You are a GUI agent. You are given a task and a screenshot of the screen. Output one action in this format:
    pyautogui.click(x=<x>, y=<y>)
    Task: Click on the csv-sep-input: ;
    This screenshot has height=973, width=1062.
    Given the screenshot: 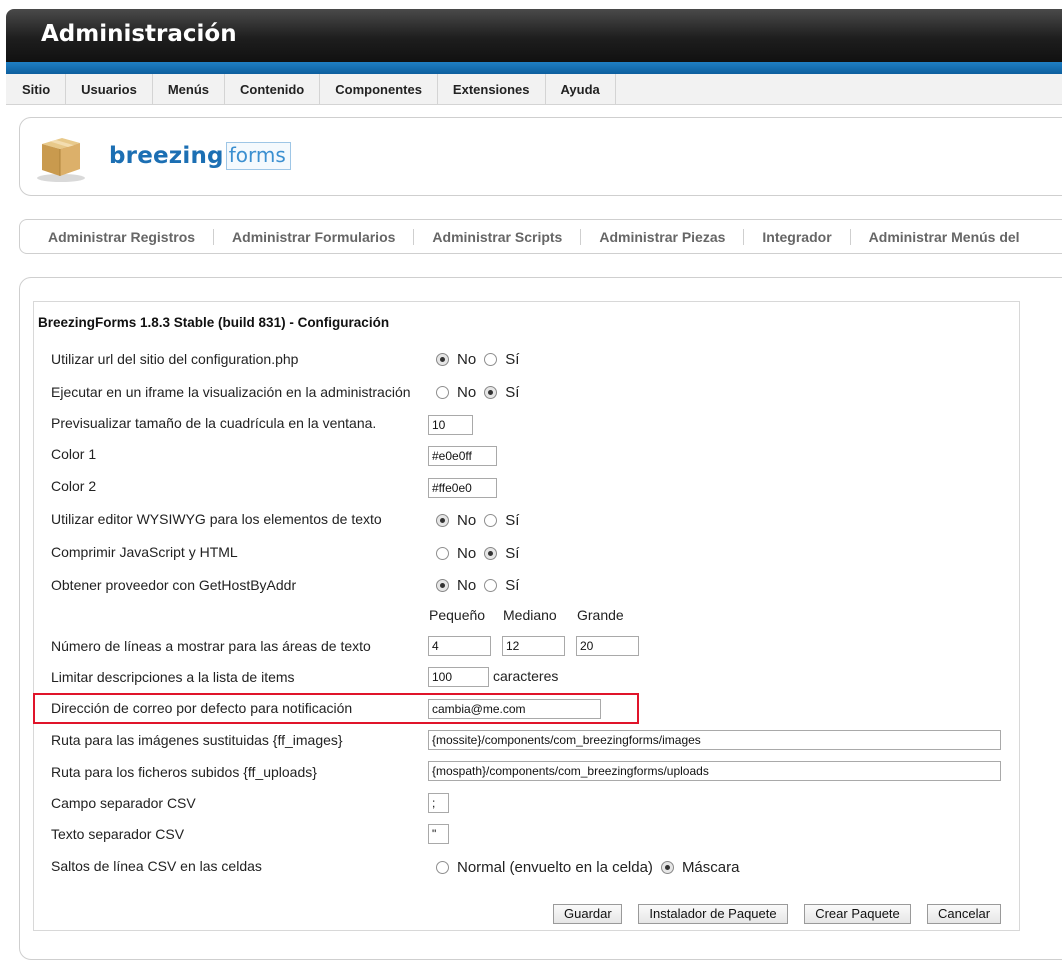 What is the action you would take?
    pyautogui.click(x=438, y=803)
    